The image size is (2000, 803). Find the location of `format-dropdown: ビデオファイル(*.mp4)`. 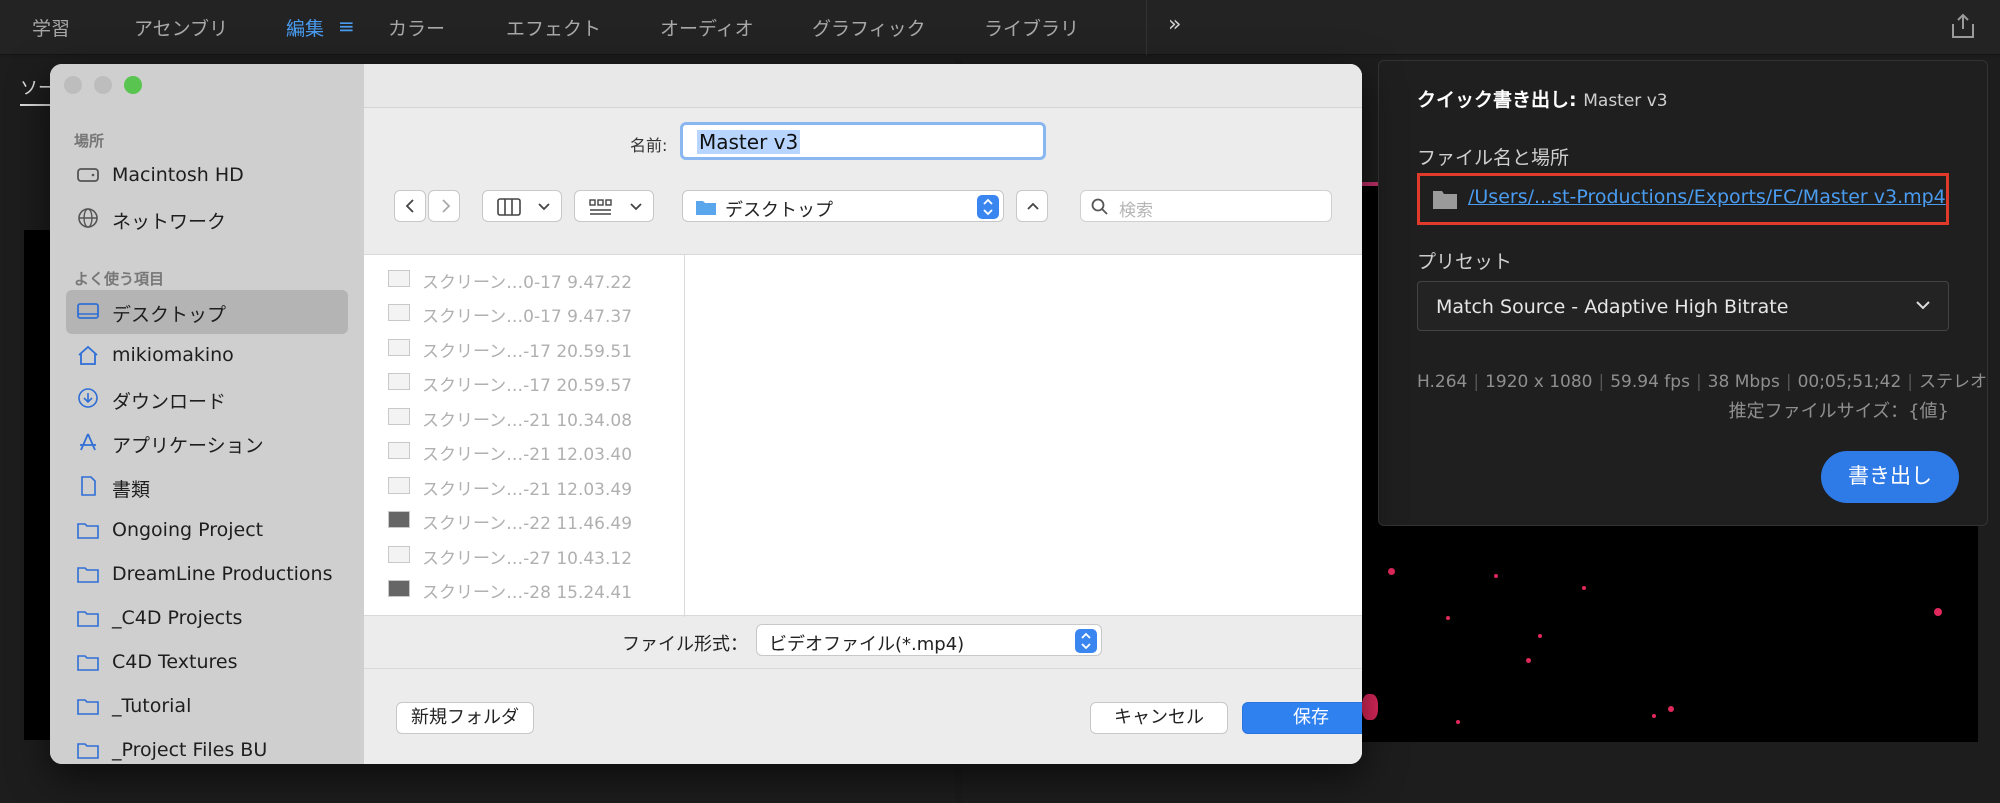

format-dropdown: ビデオファイル(*.mp4) is located at coordinates (929, 640).